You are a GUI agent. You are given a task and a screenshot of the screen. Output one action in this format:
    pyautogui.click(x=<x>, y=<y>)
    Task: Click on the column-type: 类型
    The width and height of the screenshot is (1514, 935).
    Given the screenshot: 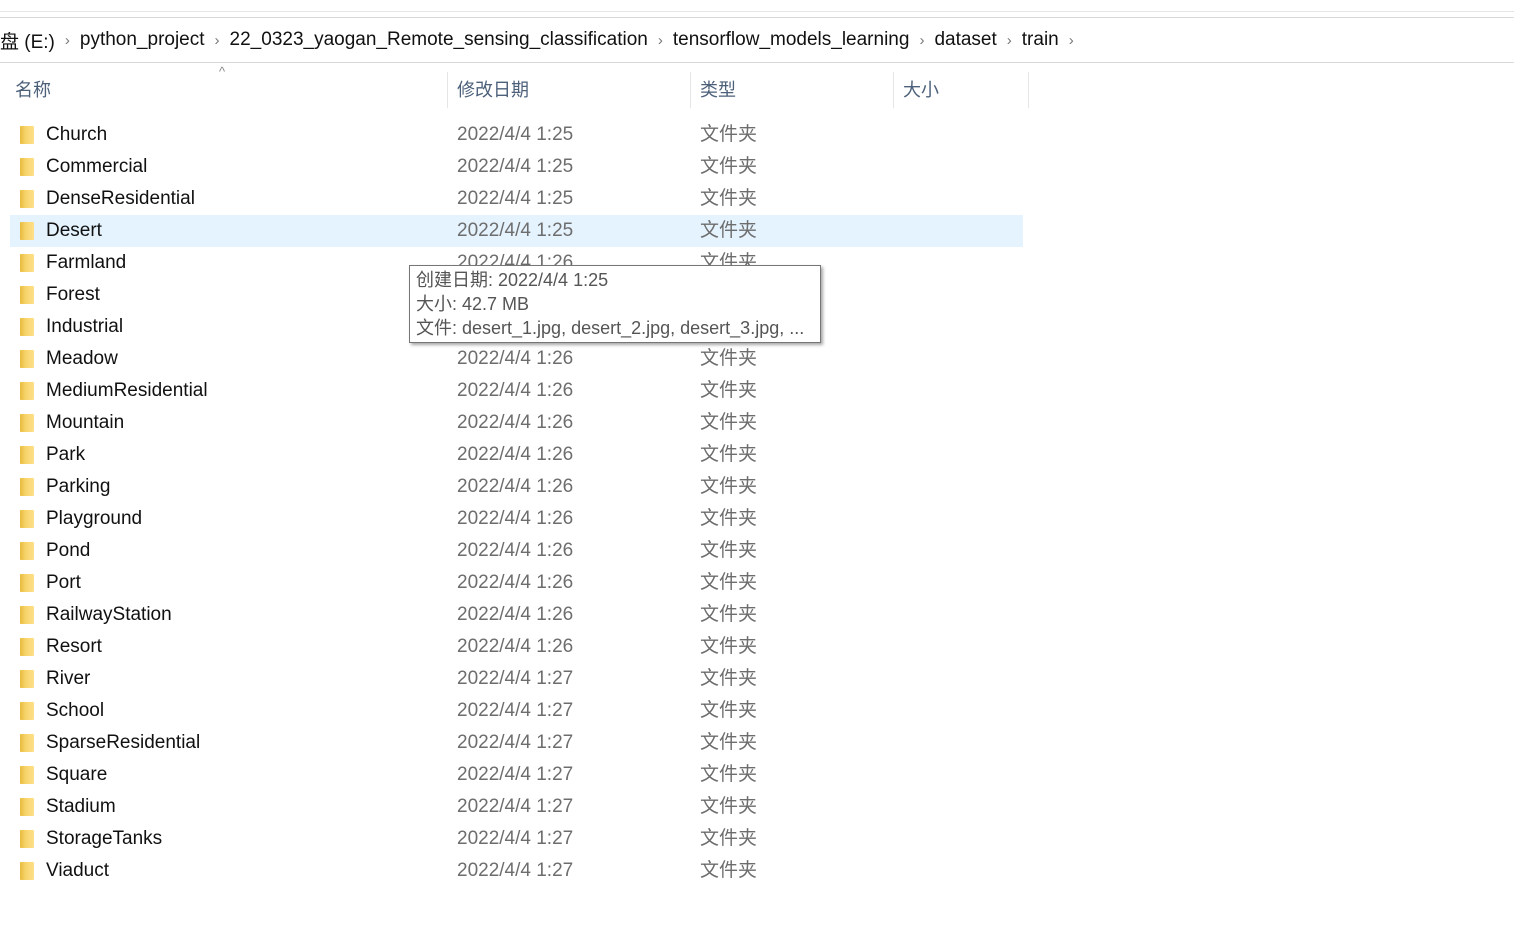 What is the action you would take?
    pyautogui.click(x=718, y=90)
    